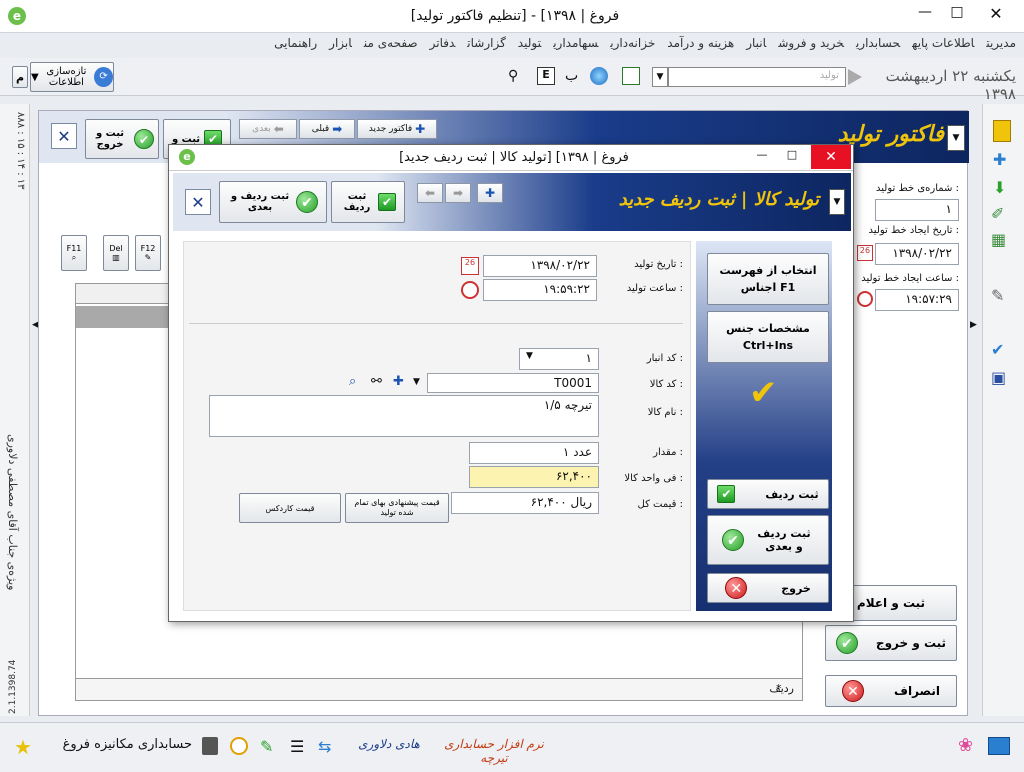 This screenshot has height=772, width=1024. Describe the element at coordinates (999, 746) in the screenshot. I see `window-switch-icon` at that location.